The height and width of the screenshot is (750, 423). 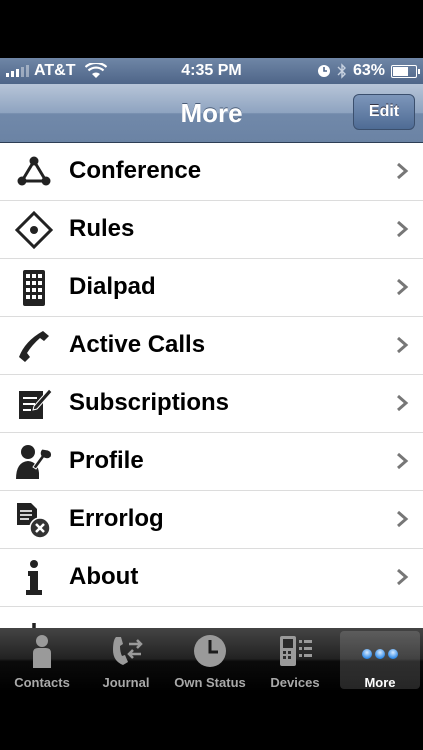 I want to click on menu-item-dialpad: Dialpad, so click(x=211, y=288).